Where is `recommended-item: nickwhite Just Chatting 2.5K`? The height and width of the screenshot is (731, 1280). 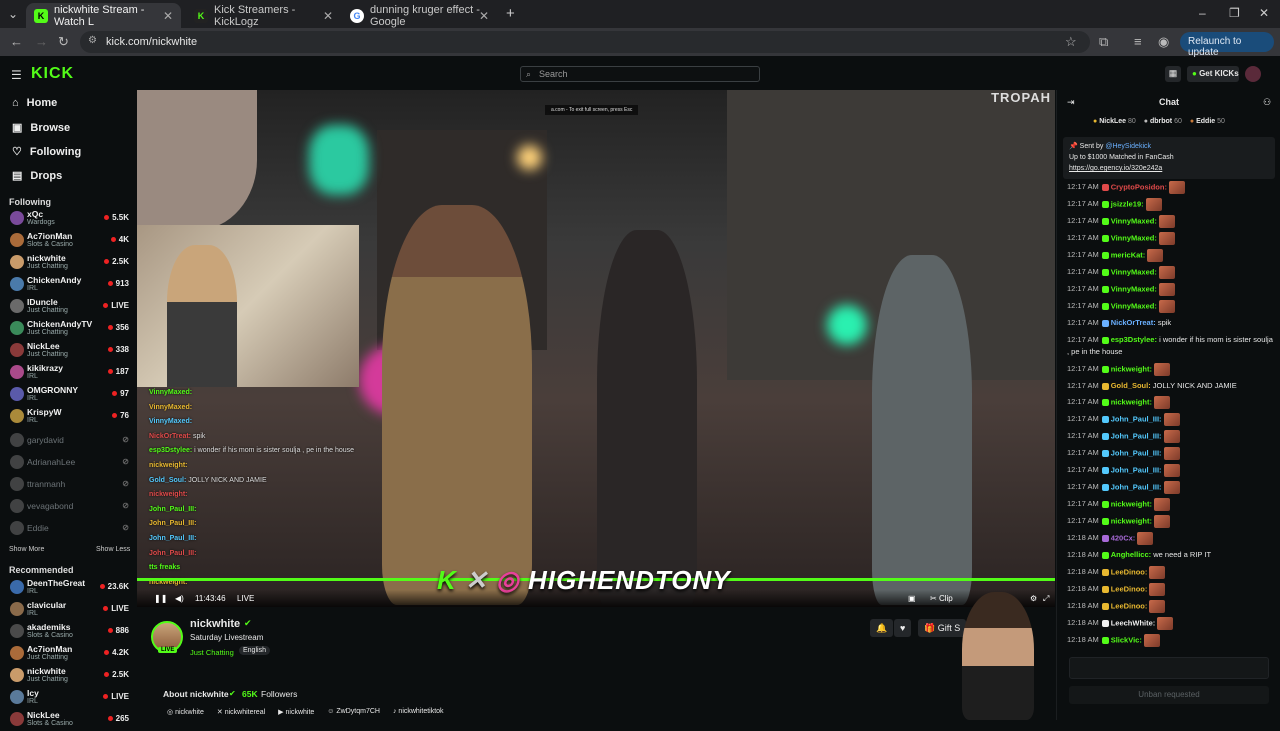
recommended-item: nickwhite Just Chatting 2.5K is located at coordinates (70, 676).